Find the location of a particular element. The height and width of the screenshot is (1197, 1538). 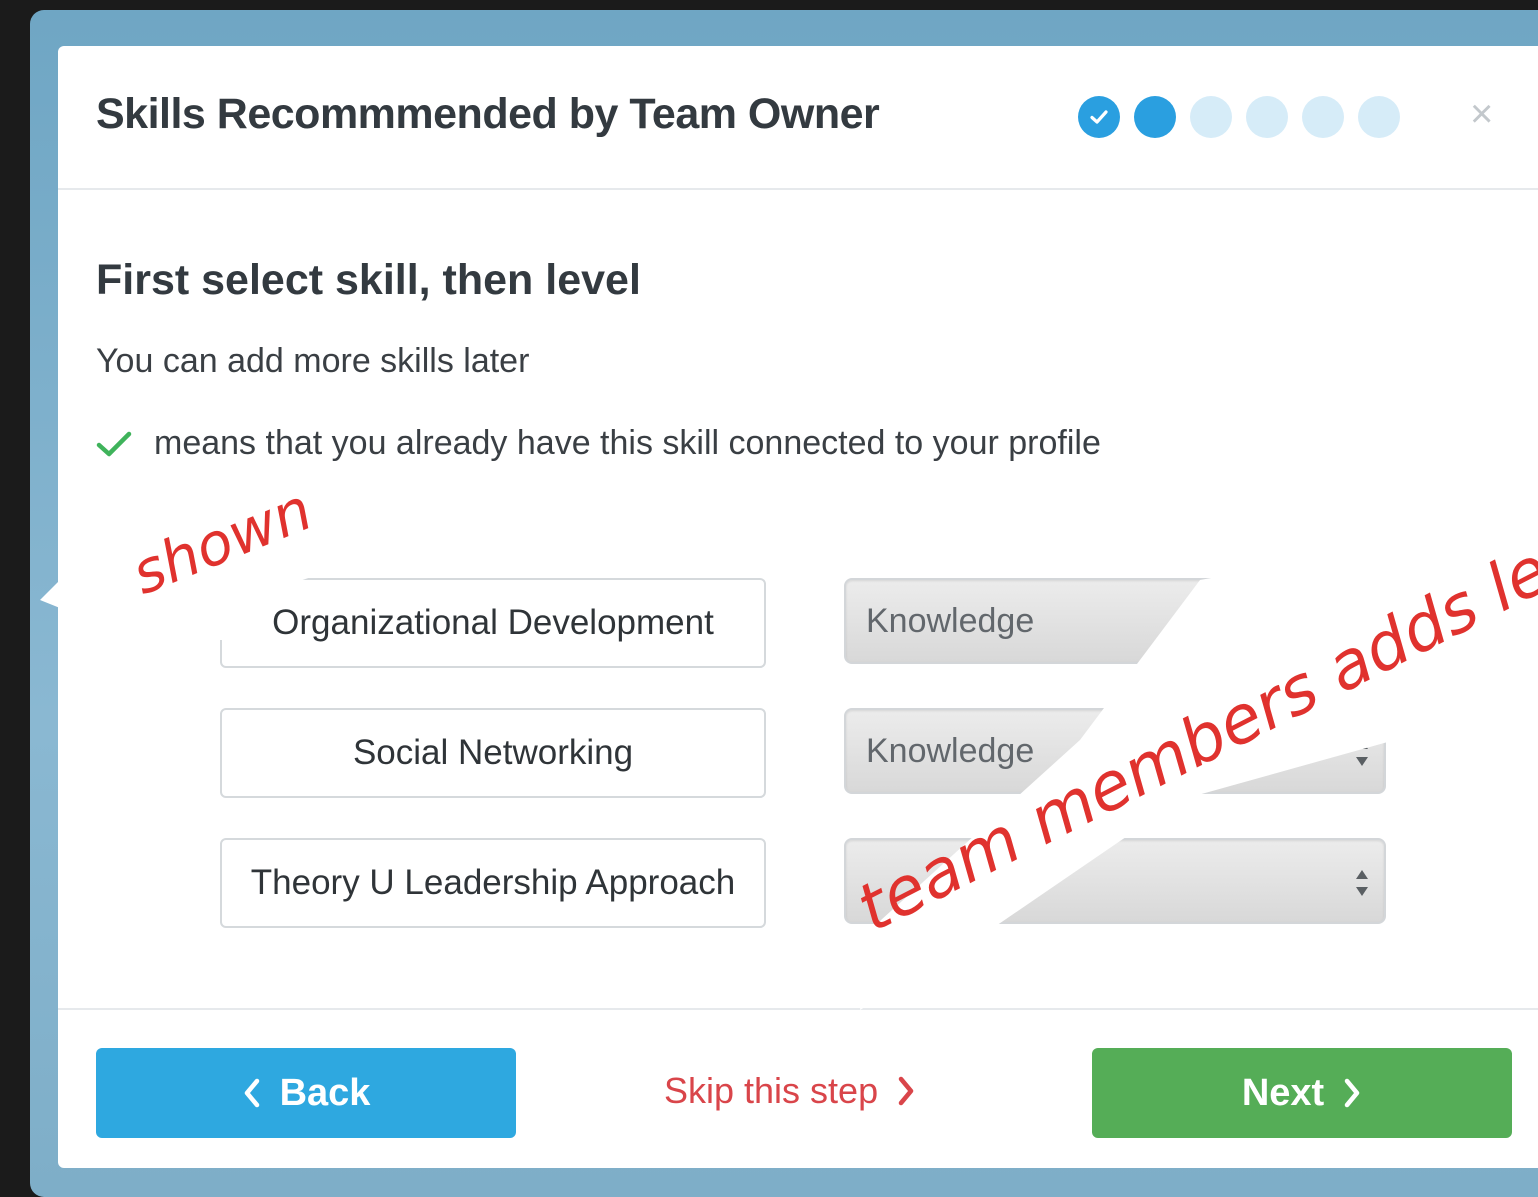

modal-title: Skills Recommmended by Team Owner is located at coordinates (488, 114).